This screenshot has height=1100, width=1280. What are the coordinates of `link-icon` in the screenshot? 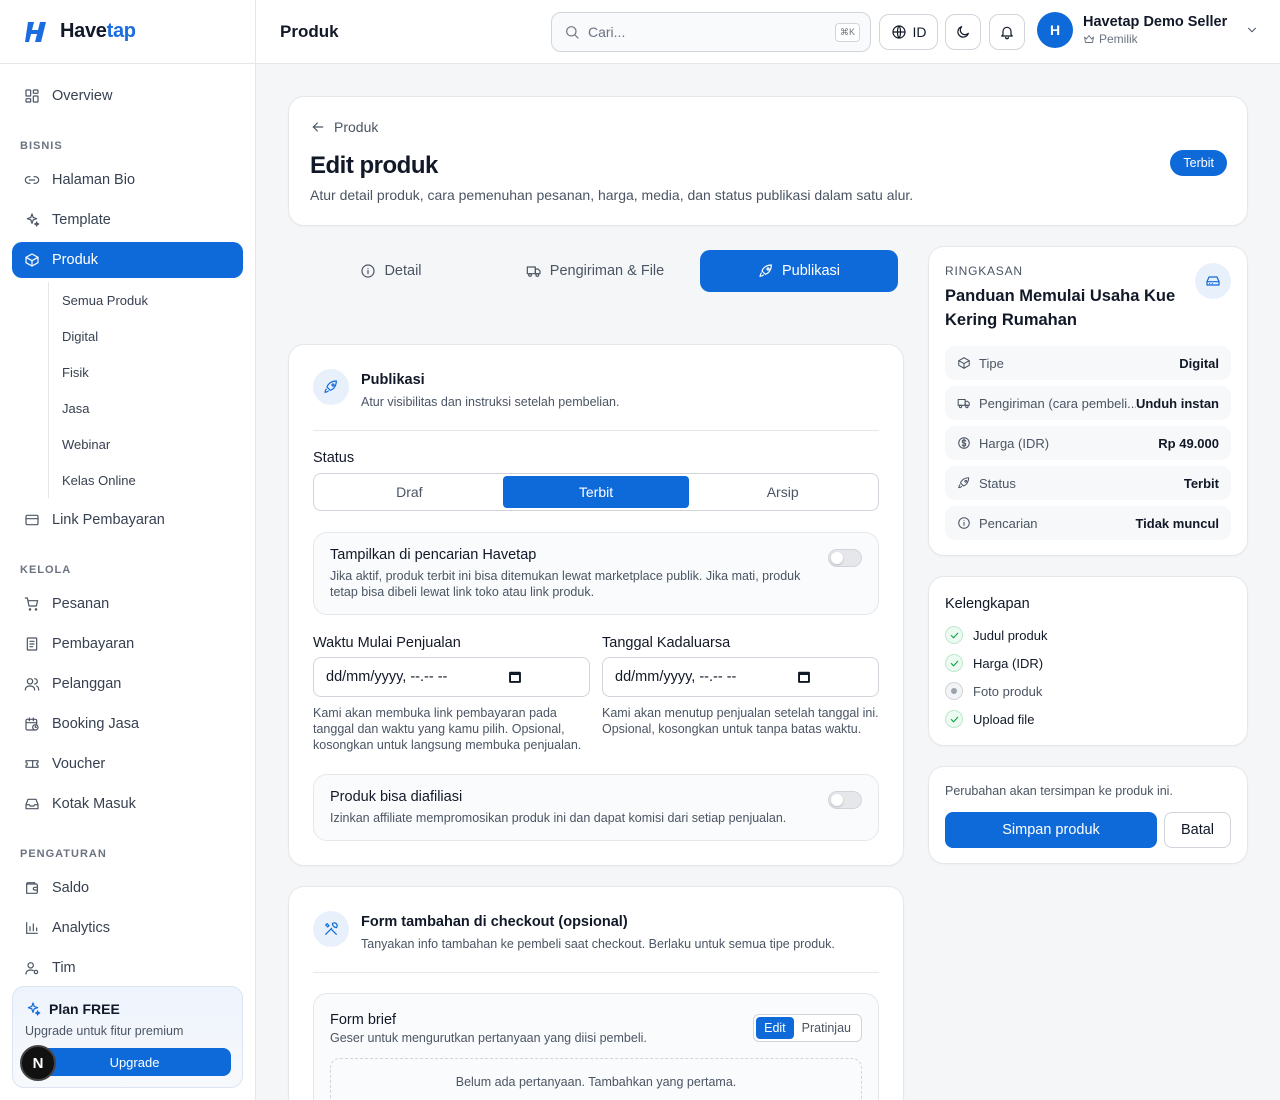 It's located at (32, 180).